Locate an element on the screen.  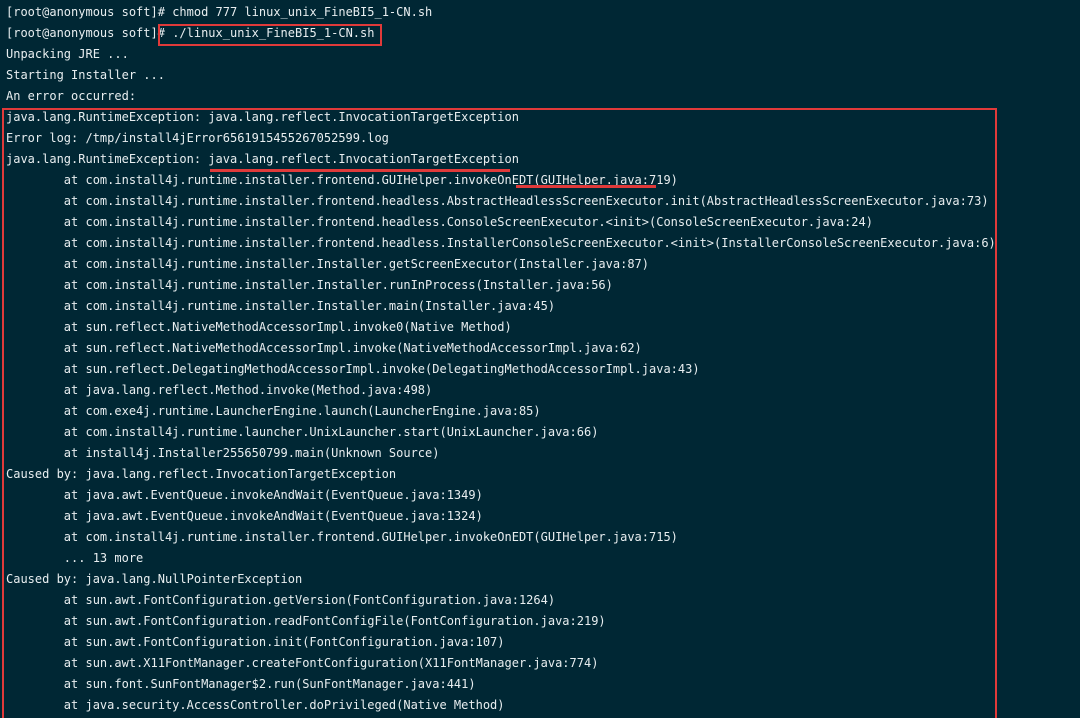
output-line: An error occurred: is located at coordinates (71, 96).